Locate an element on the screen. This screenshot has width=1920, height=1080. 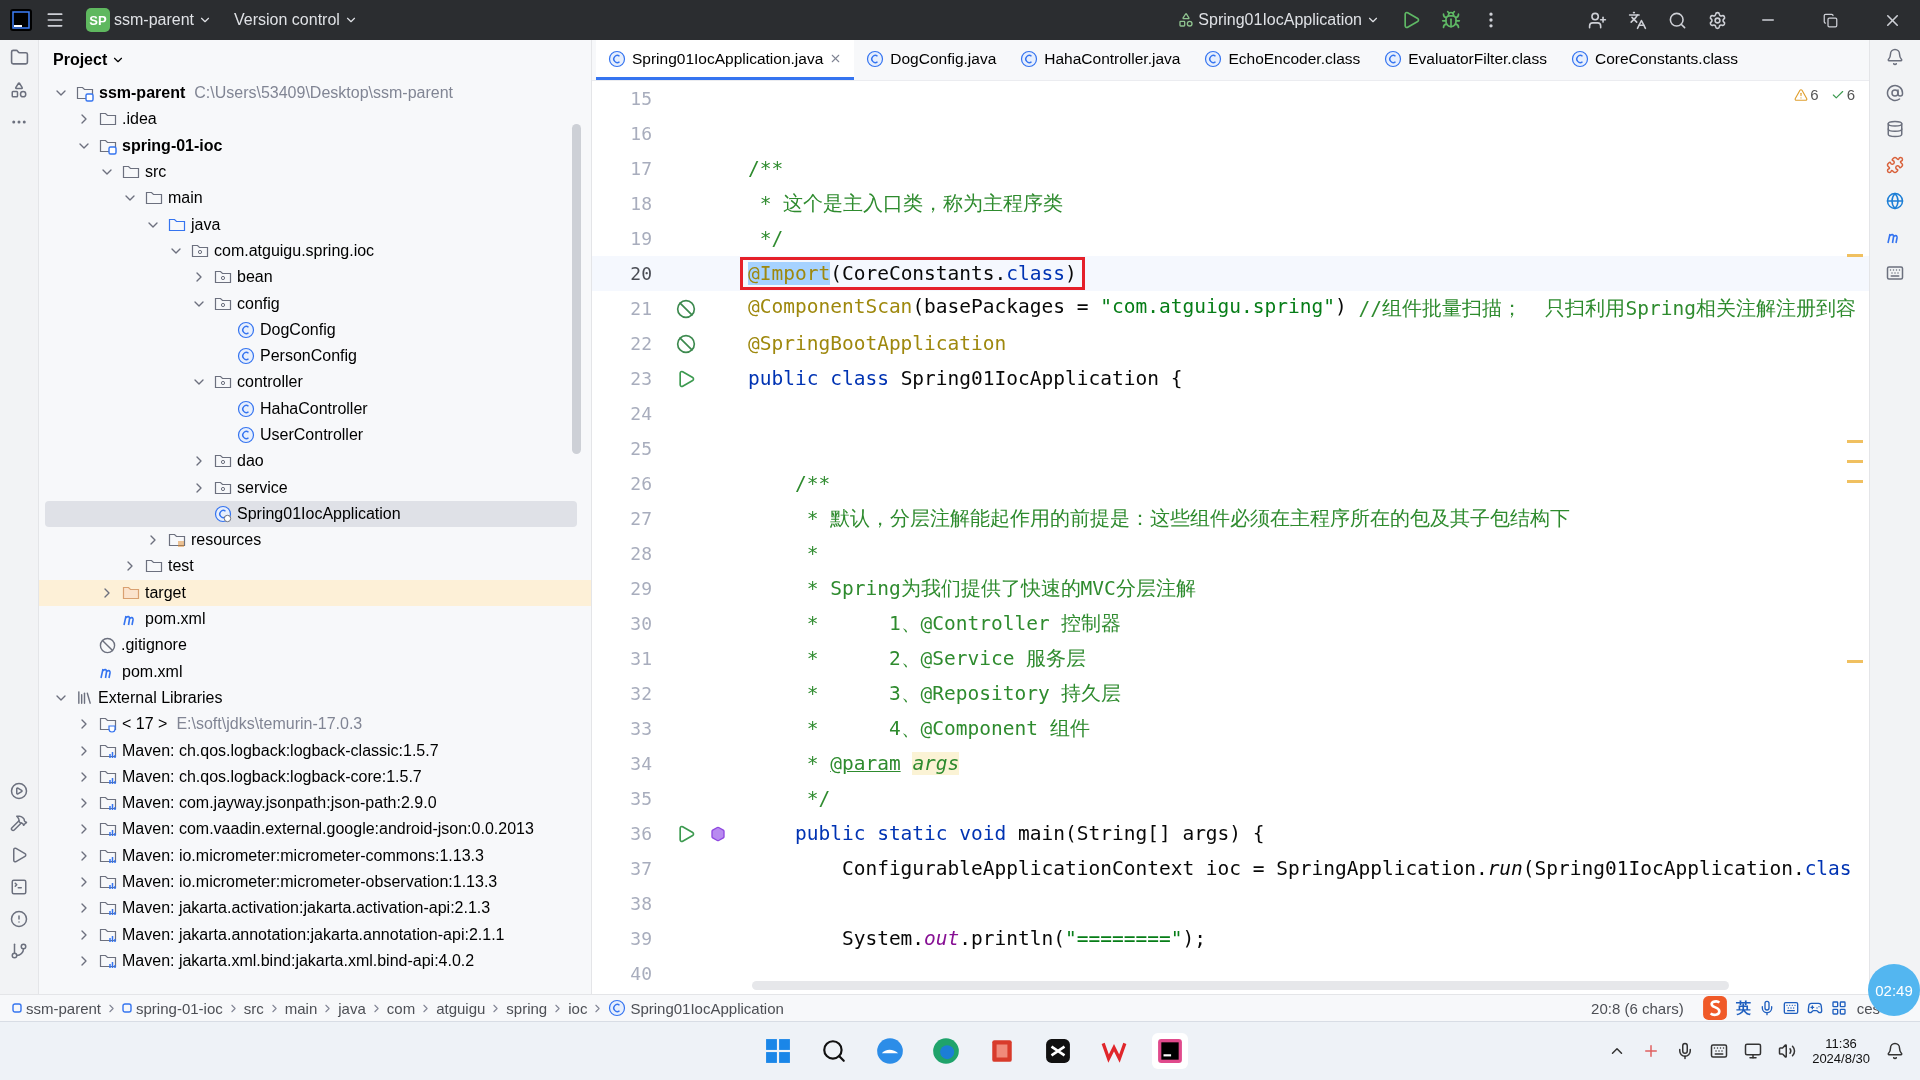
tree-item: Maven: com.jayway.jsonpath:json-path:2.9.0 is located at coordinates (315, 803).